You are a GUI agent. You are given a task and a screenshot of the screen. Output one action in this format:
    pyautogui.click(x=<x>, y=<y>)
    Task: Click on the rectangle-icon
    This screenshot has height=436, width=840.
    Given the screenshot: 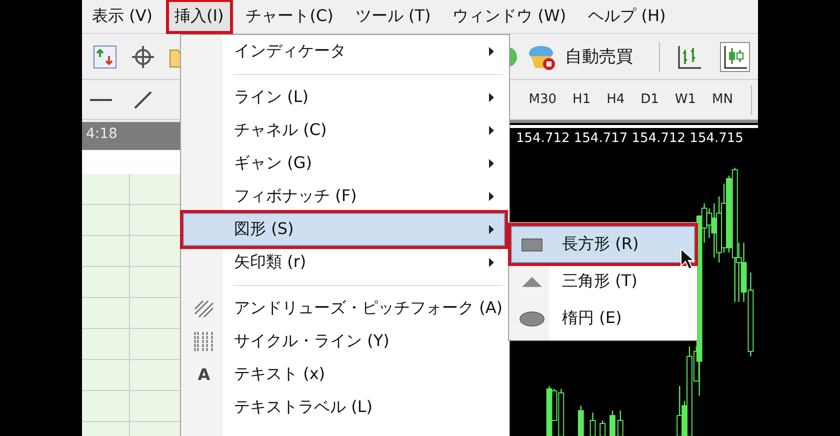 What is the action you would take?
    pyautogui.click(x=532, y=245)
    